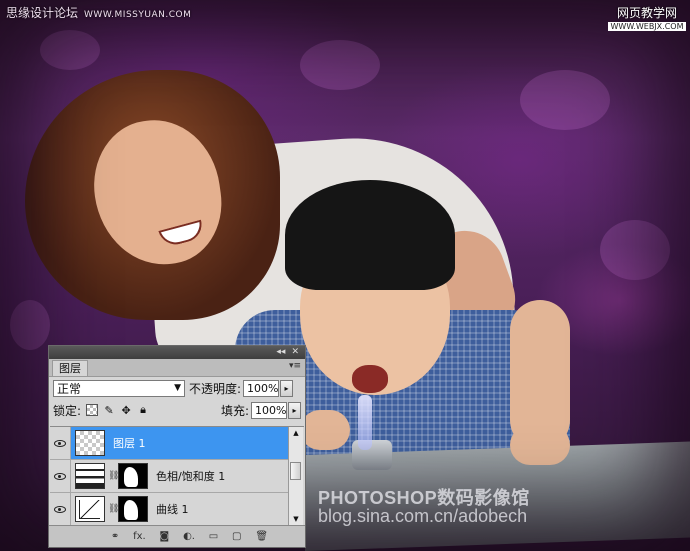  Describe the element at coordinates (269, 410) in the screenshot. I see `fill-field: 100%` at that location.